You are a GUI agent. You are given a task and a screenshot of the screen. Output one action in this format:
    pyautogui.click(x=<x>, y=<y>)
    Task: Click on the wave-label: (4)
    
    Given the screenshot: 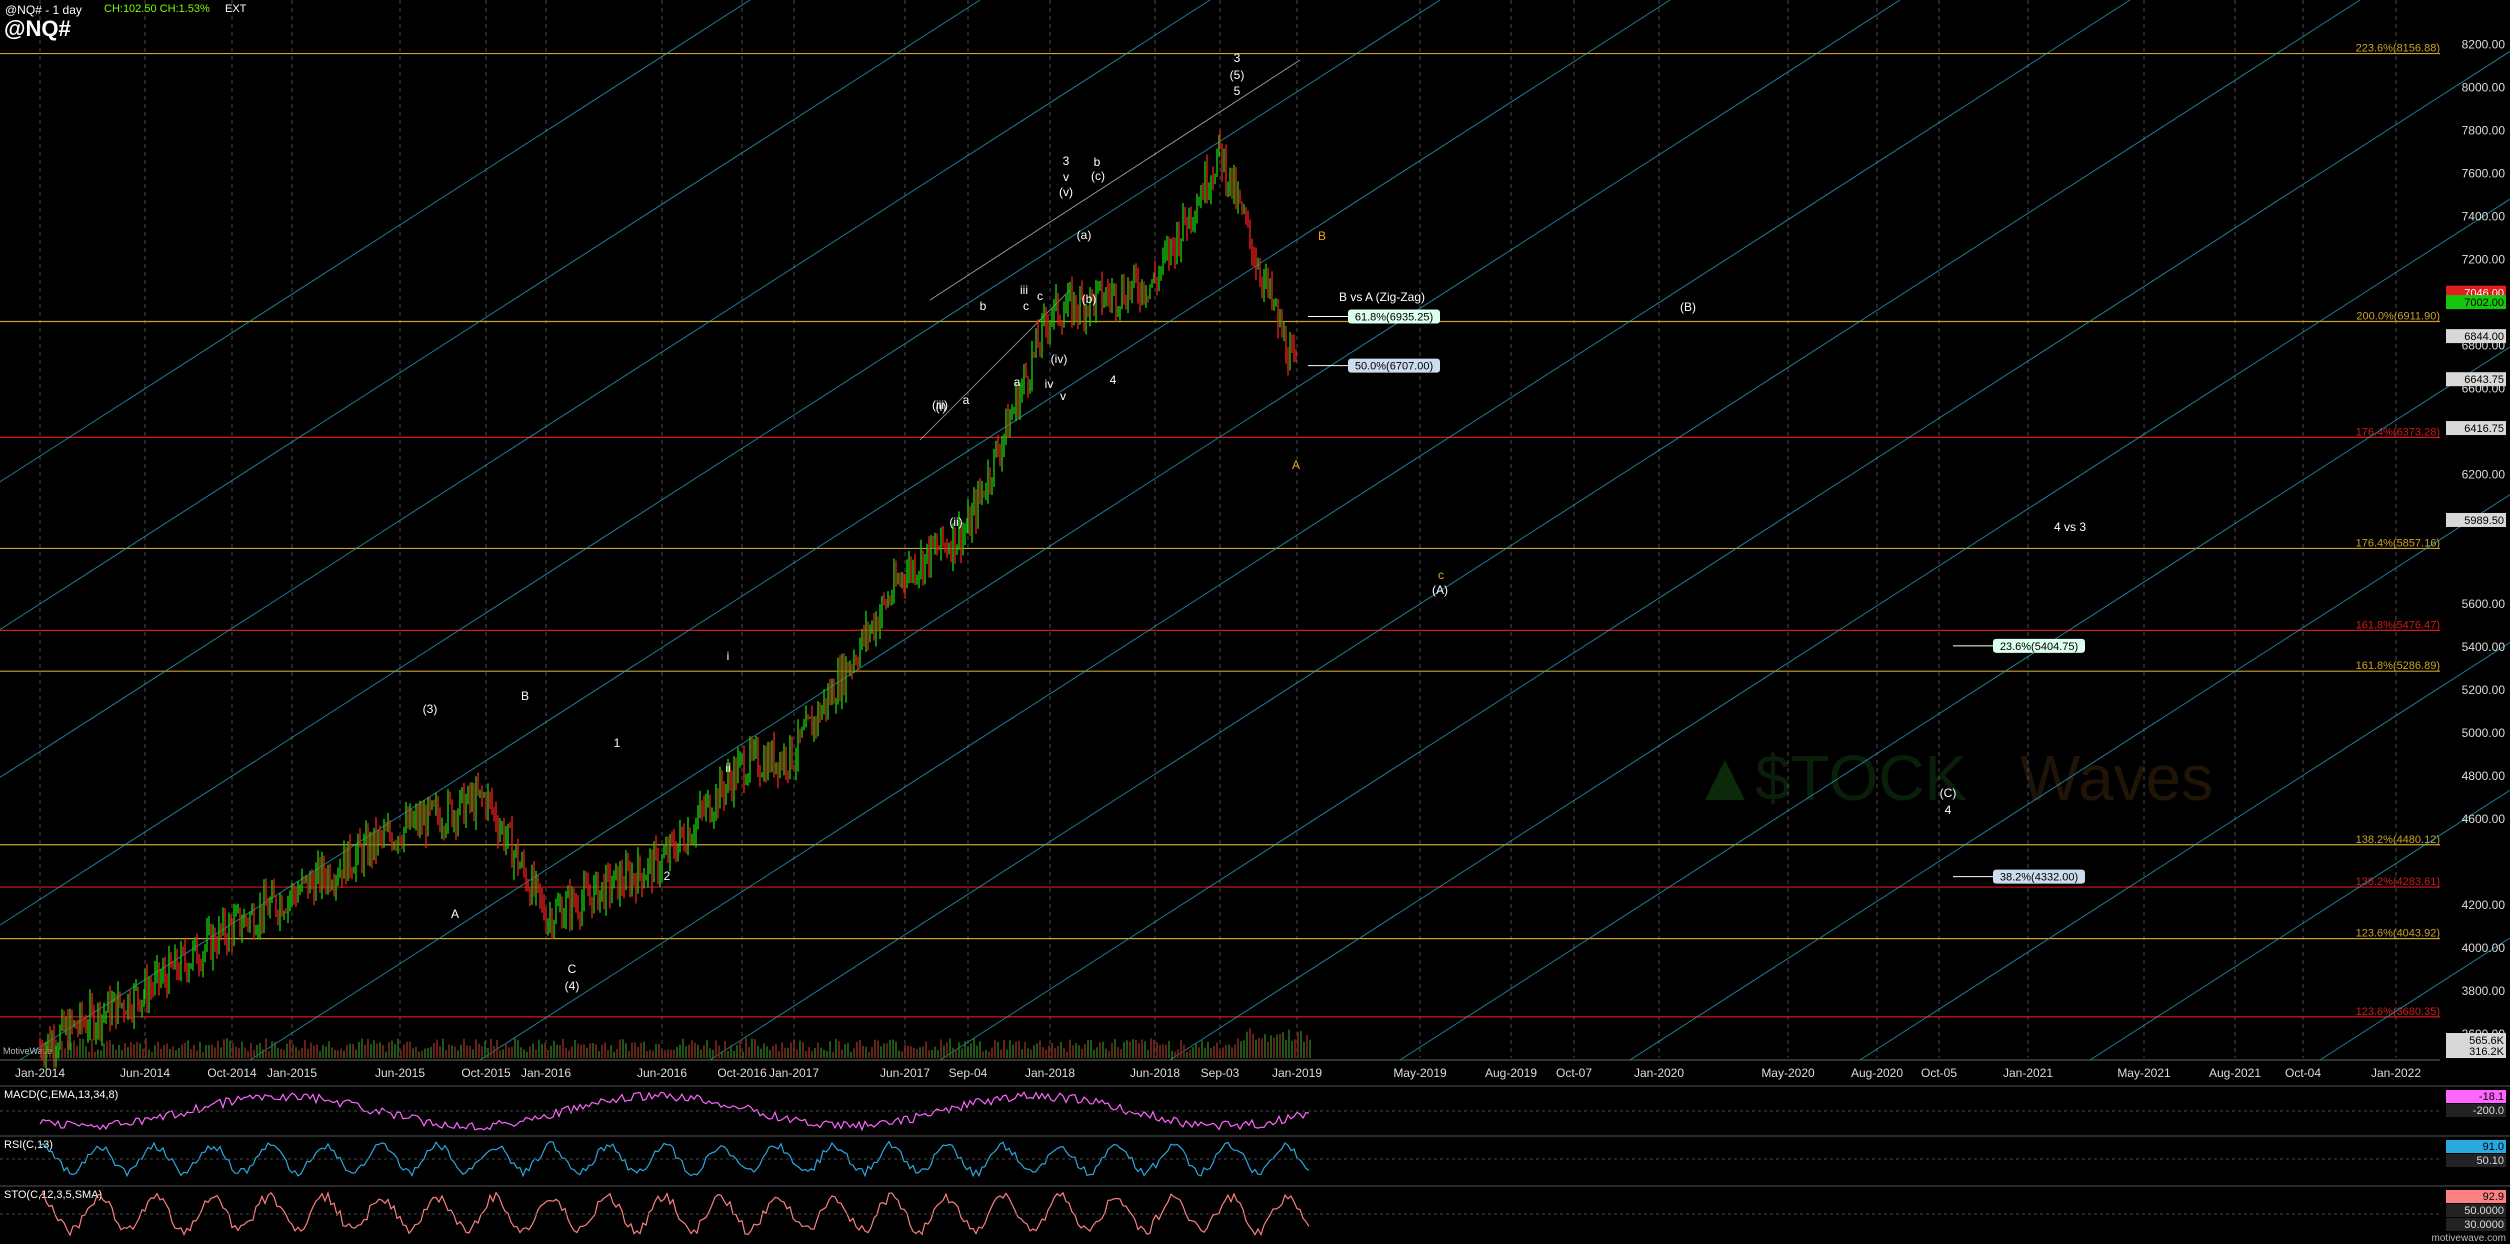 What is the action you would take?
    pyautogui.click(x=572, y=986)
    